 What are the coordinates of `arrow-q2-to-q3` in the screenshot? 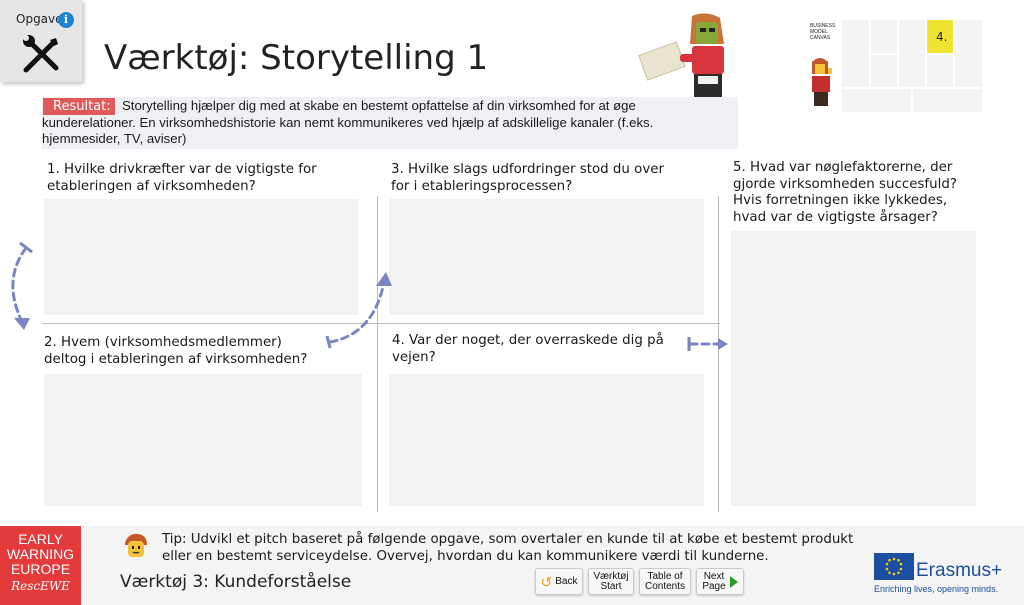 It's located at (357, 312).